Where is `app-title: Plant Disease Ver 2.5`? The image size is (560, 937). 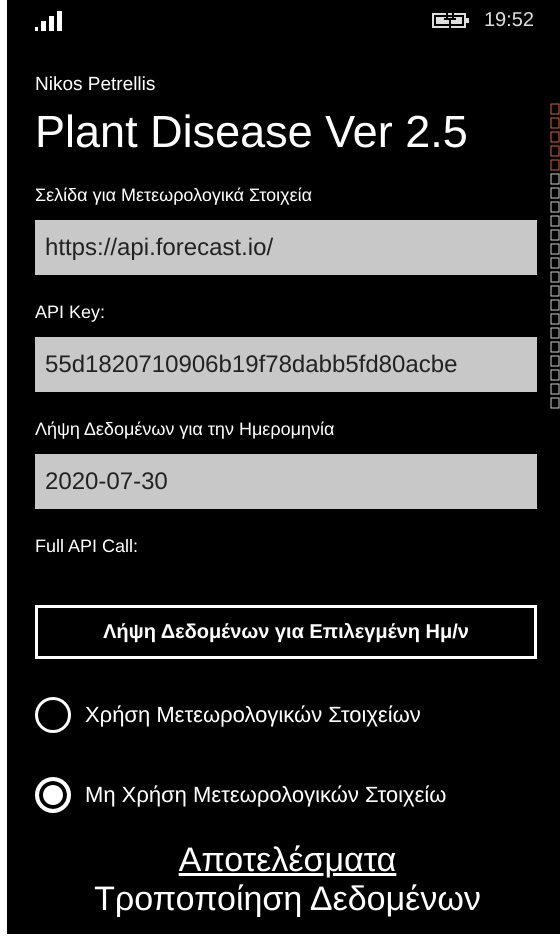
app-title: Plant Disease Ver 2.5 is located at coordinates (252, 132).